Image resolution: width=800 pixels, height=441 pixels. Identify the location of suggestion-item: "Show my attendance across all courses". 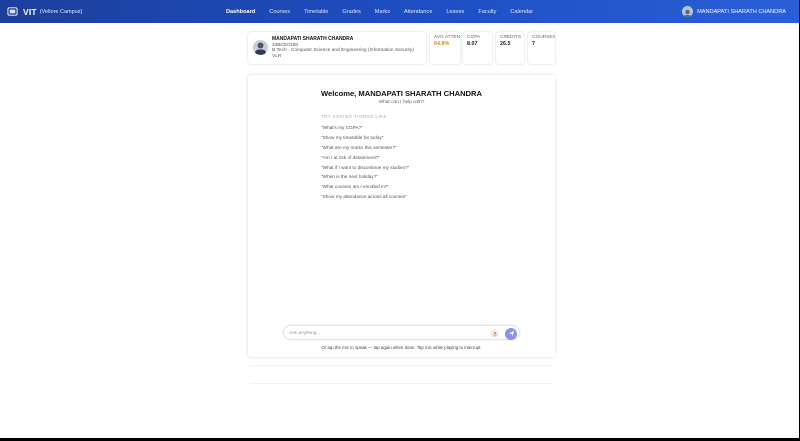
(365, 197).